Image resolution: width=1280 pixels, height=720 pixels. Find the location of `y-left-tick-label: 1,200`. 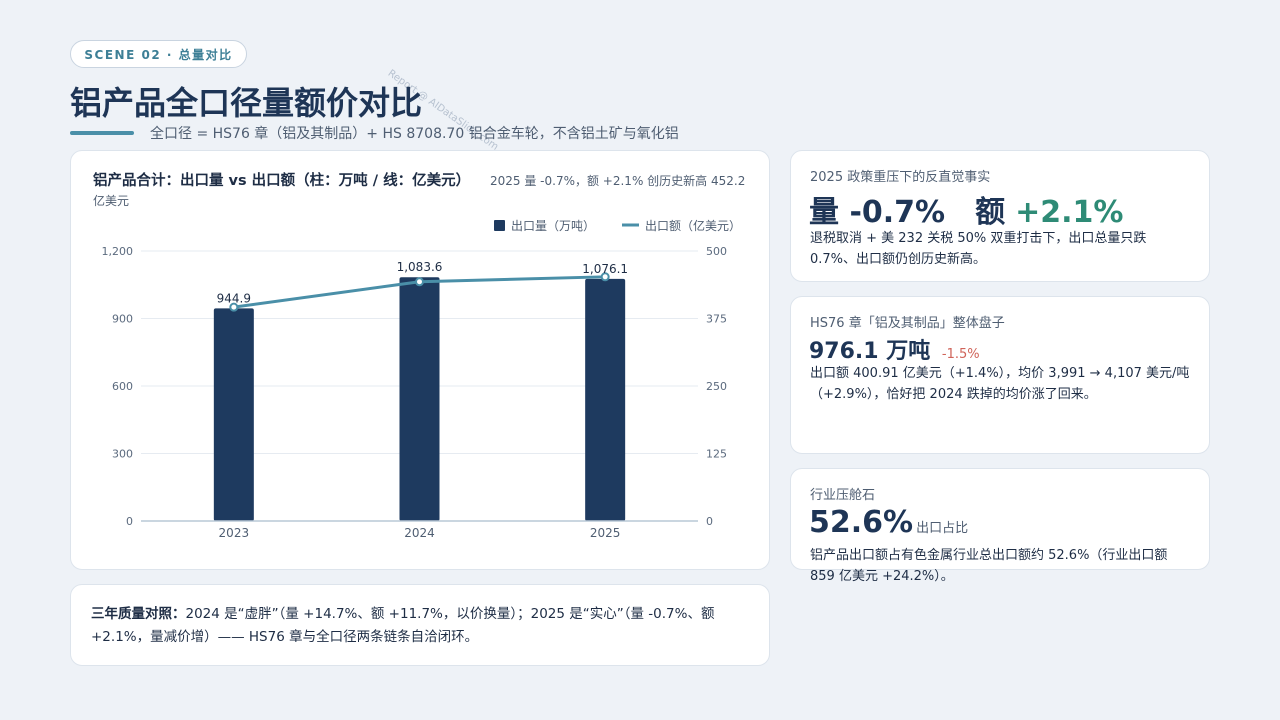

y-left-tick-label: 1,200 is located at coordinates (118, 251).